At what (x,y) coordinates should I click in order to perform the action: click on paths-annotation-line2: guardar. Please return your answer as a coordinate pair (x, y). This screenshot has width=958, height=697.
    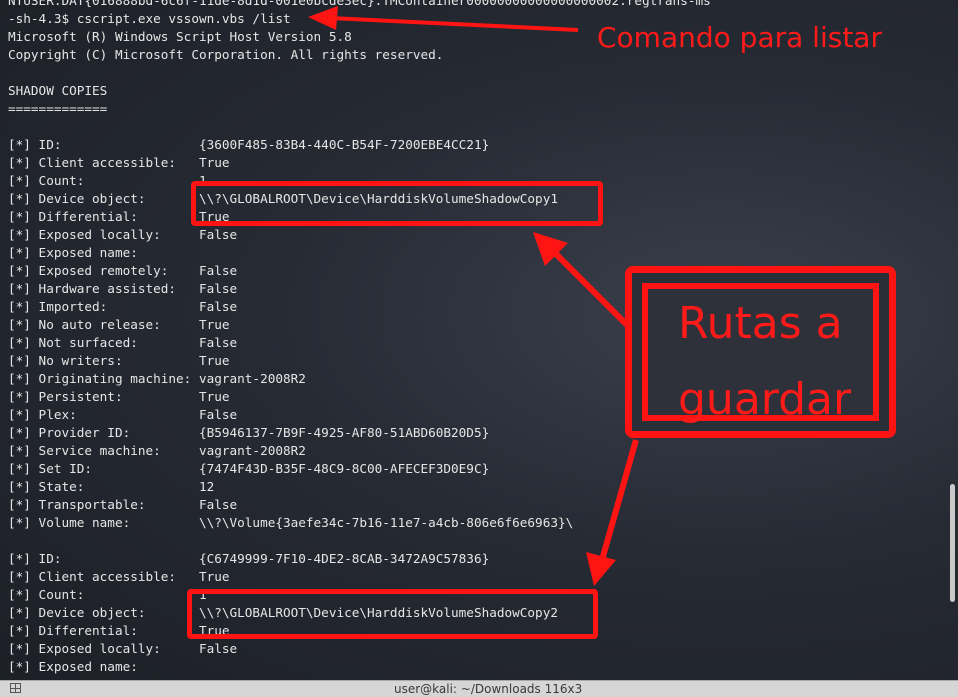
    Looking at the image, I should click on (765, 399).